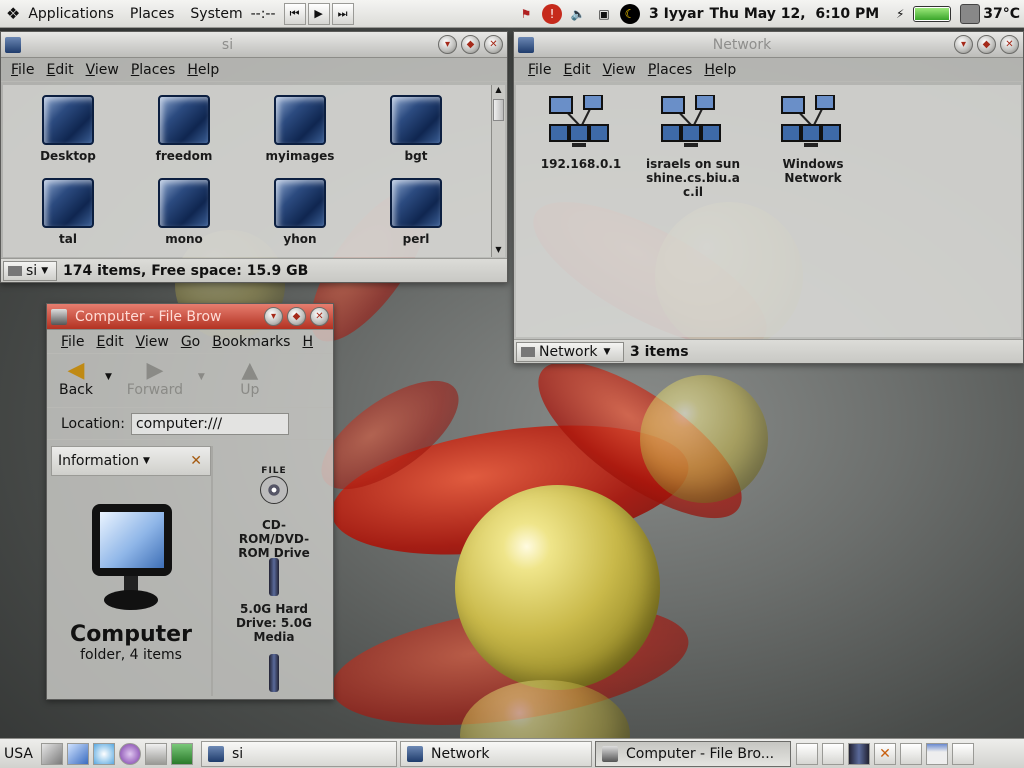 The image size is (1024, 768). Describe the element at coordinates (298, 753) in the screenshot. I see `task-si: si` at that location.